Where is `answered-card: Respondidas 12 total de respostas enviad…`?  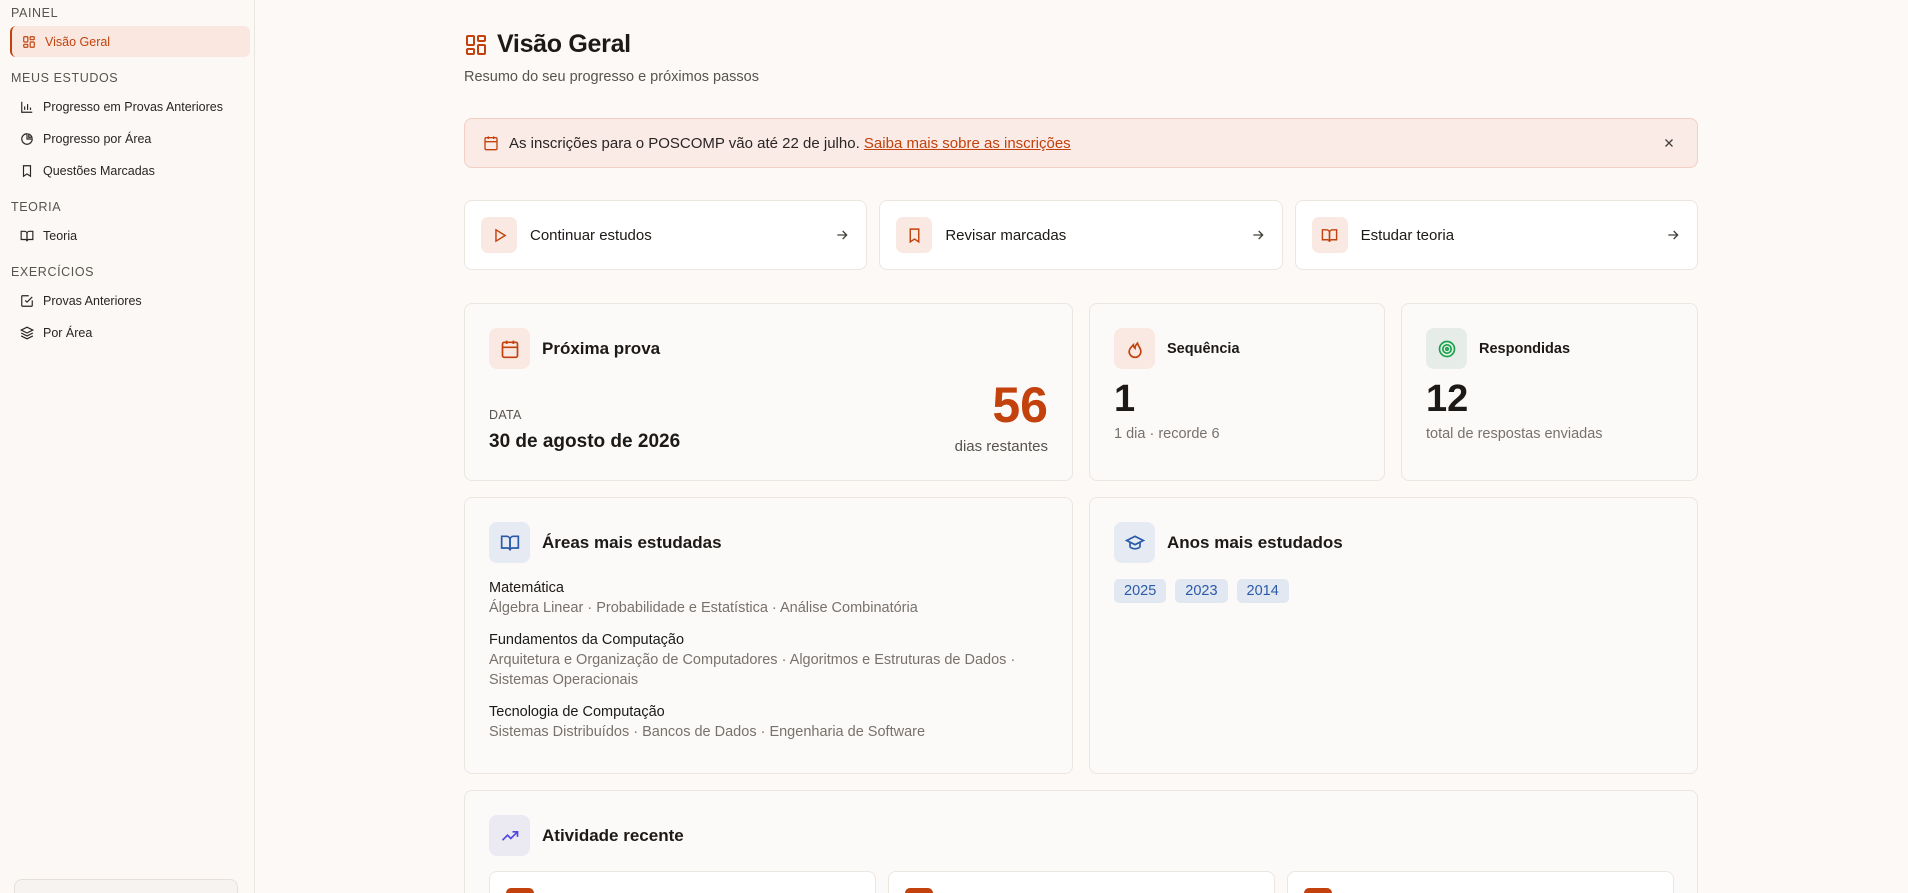
answered-card: Respondidas 12 total de respostas enviad… is located at coordinates (1549, 392).